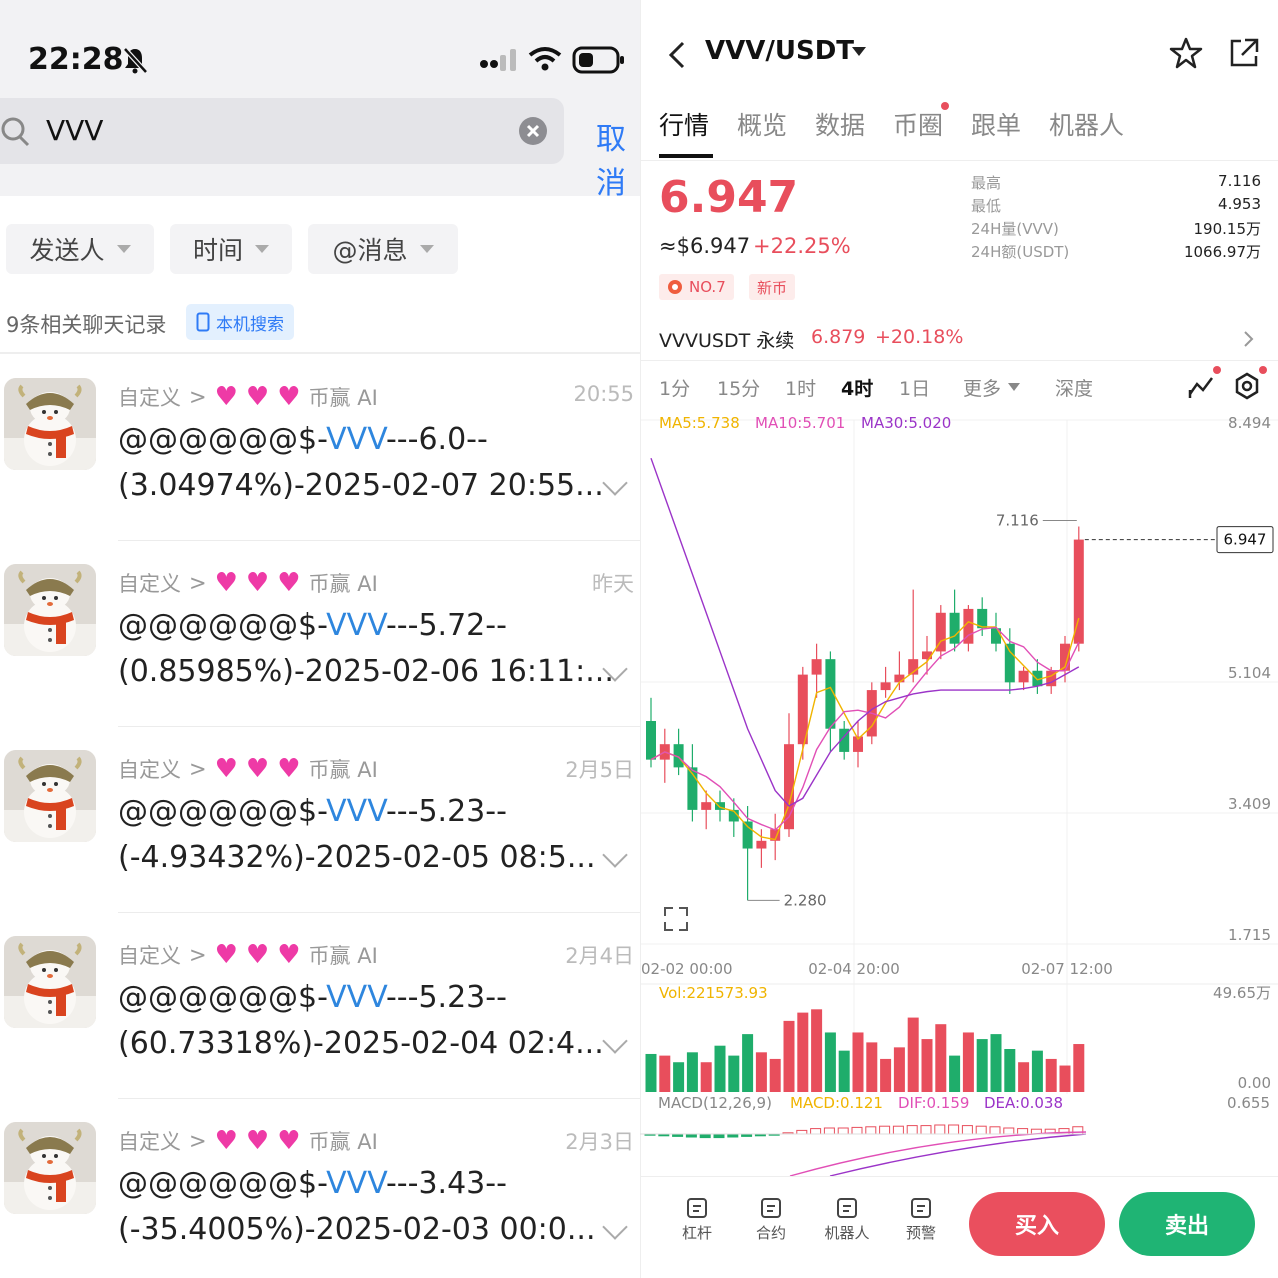 The image size is (1278, 1278). Describe the element at coordinates (1247, 386) in the screenshot. I see `settings-icon` at that location.